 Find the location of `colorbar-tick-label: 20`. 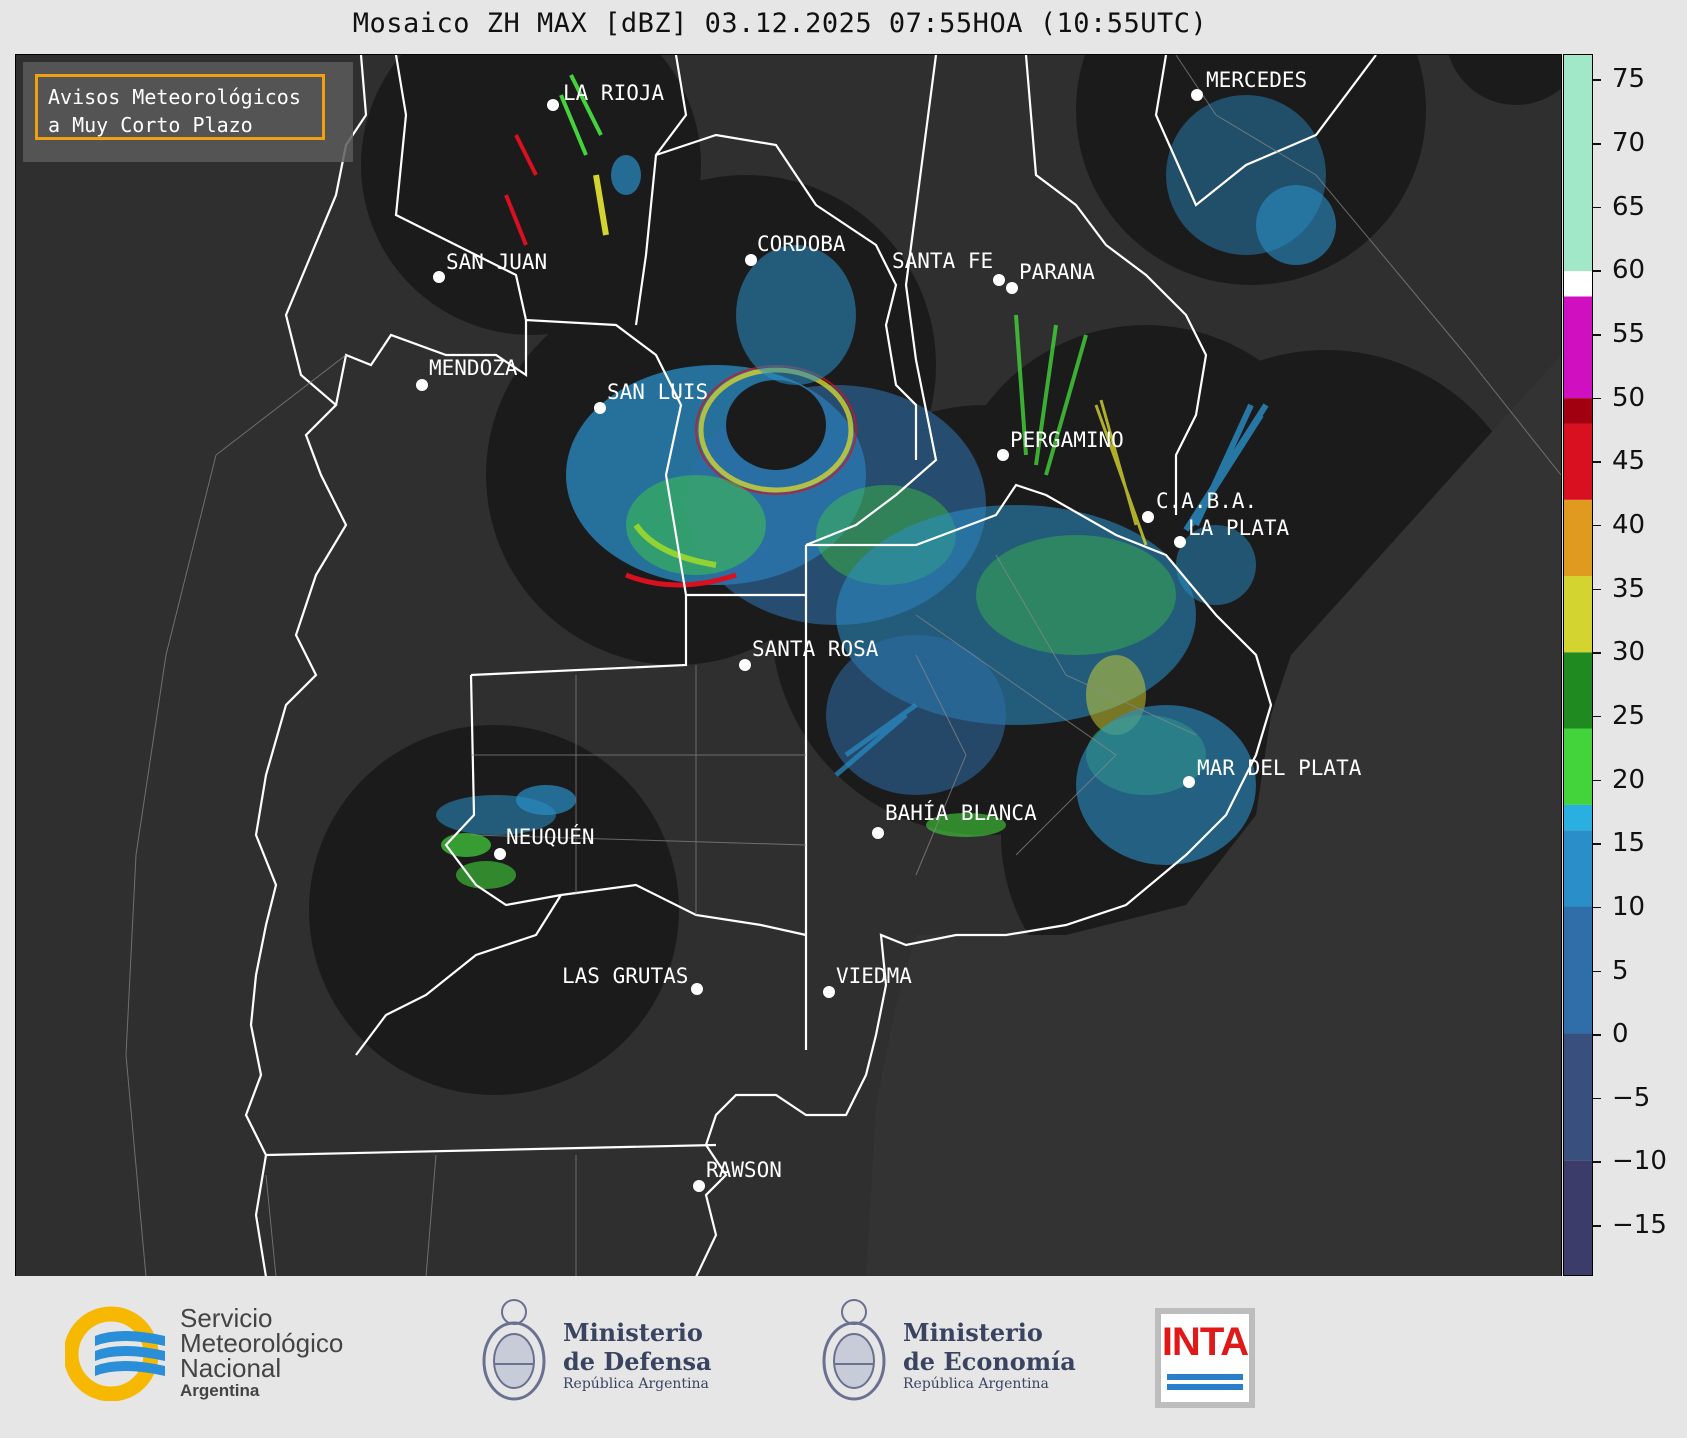

colorbar-tick-label: 20 is located at coordinates (1629, 779).